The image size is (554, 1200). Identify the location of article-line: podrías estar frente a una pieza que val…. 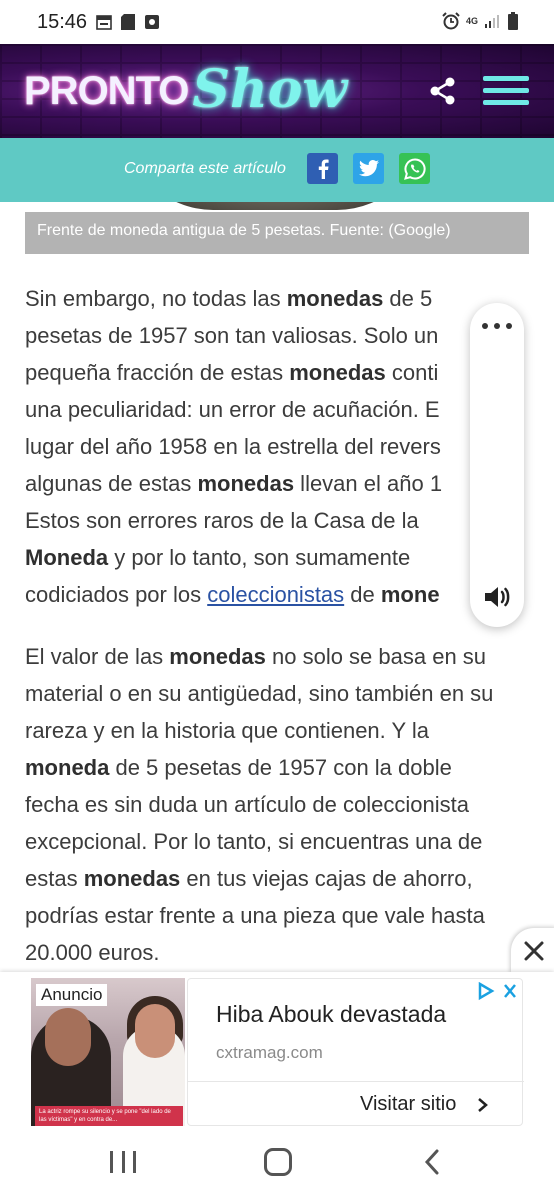
(255, 915).